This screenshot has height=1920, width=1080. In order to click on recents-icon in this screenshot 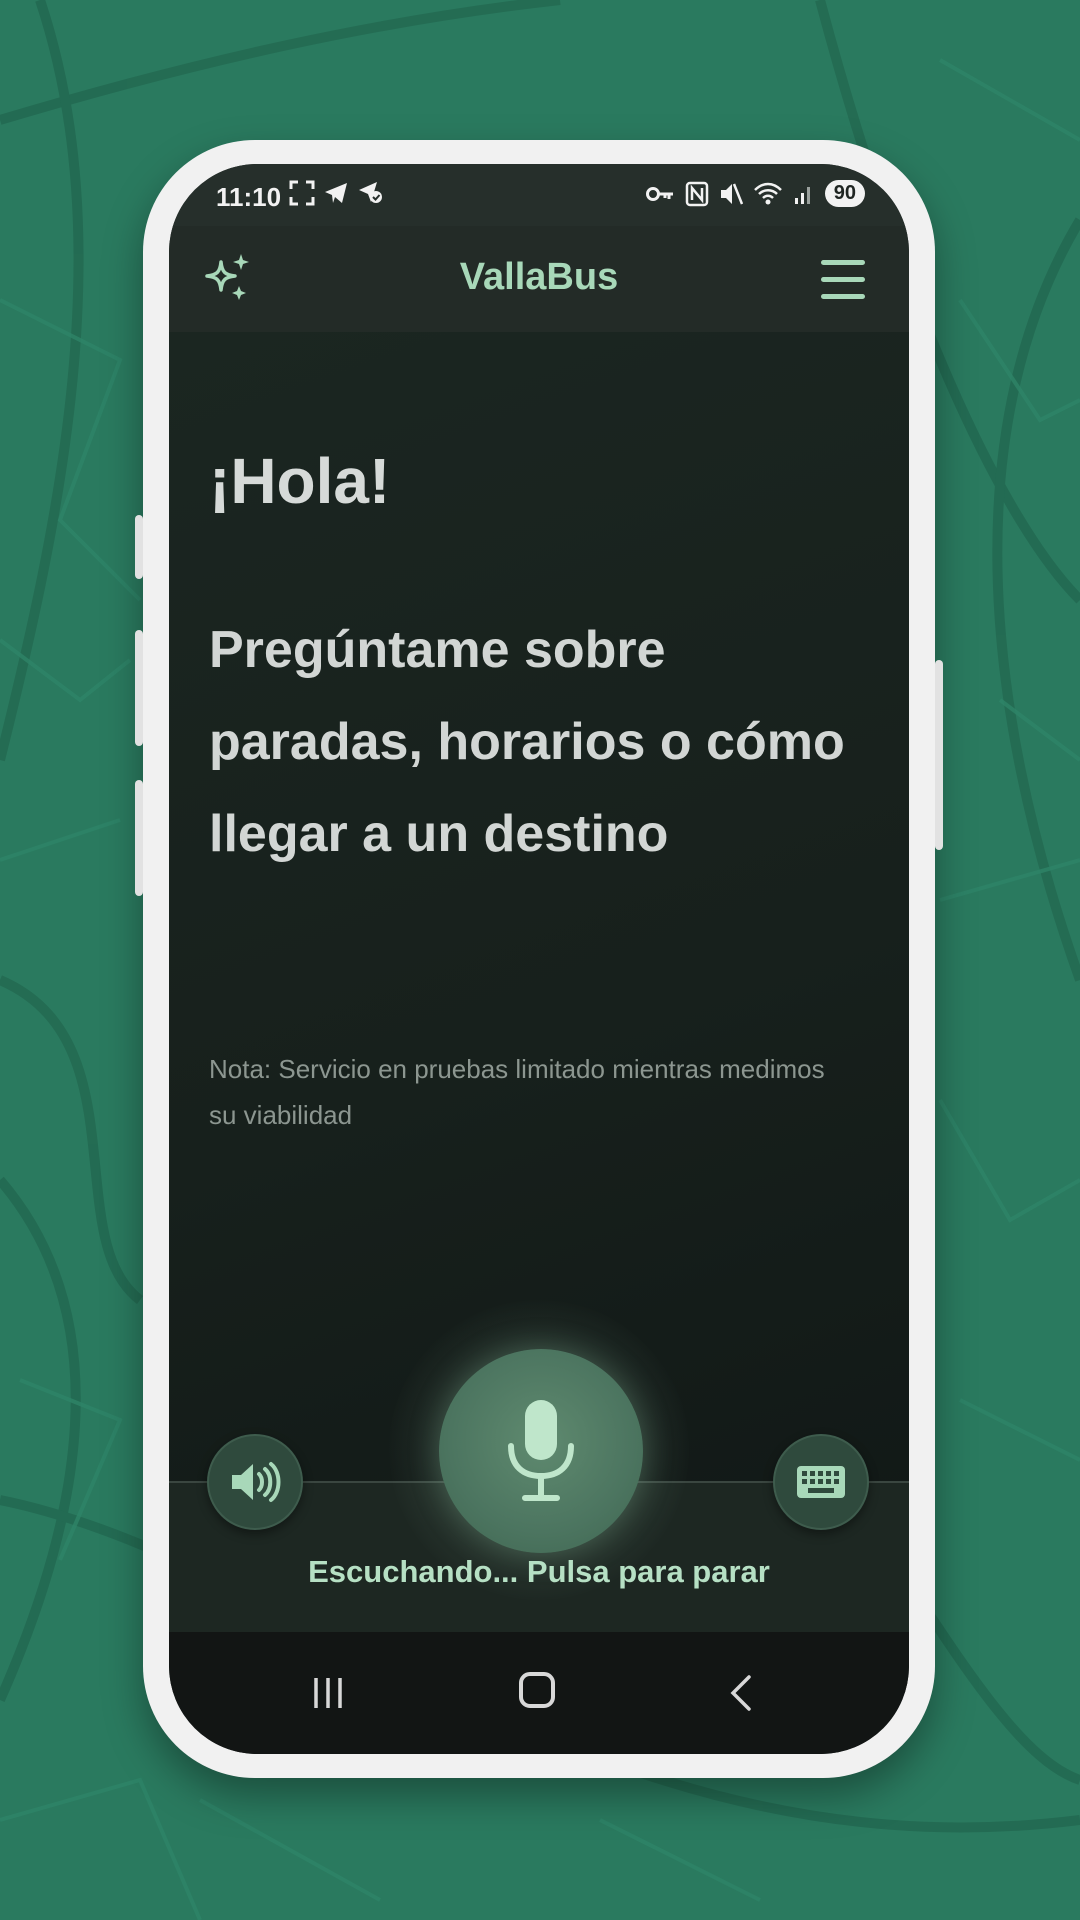, I will do `click(328, 1693)`.